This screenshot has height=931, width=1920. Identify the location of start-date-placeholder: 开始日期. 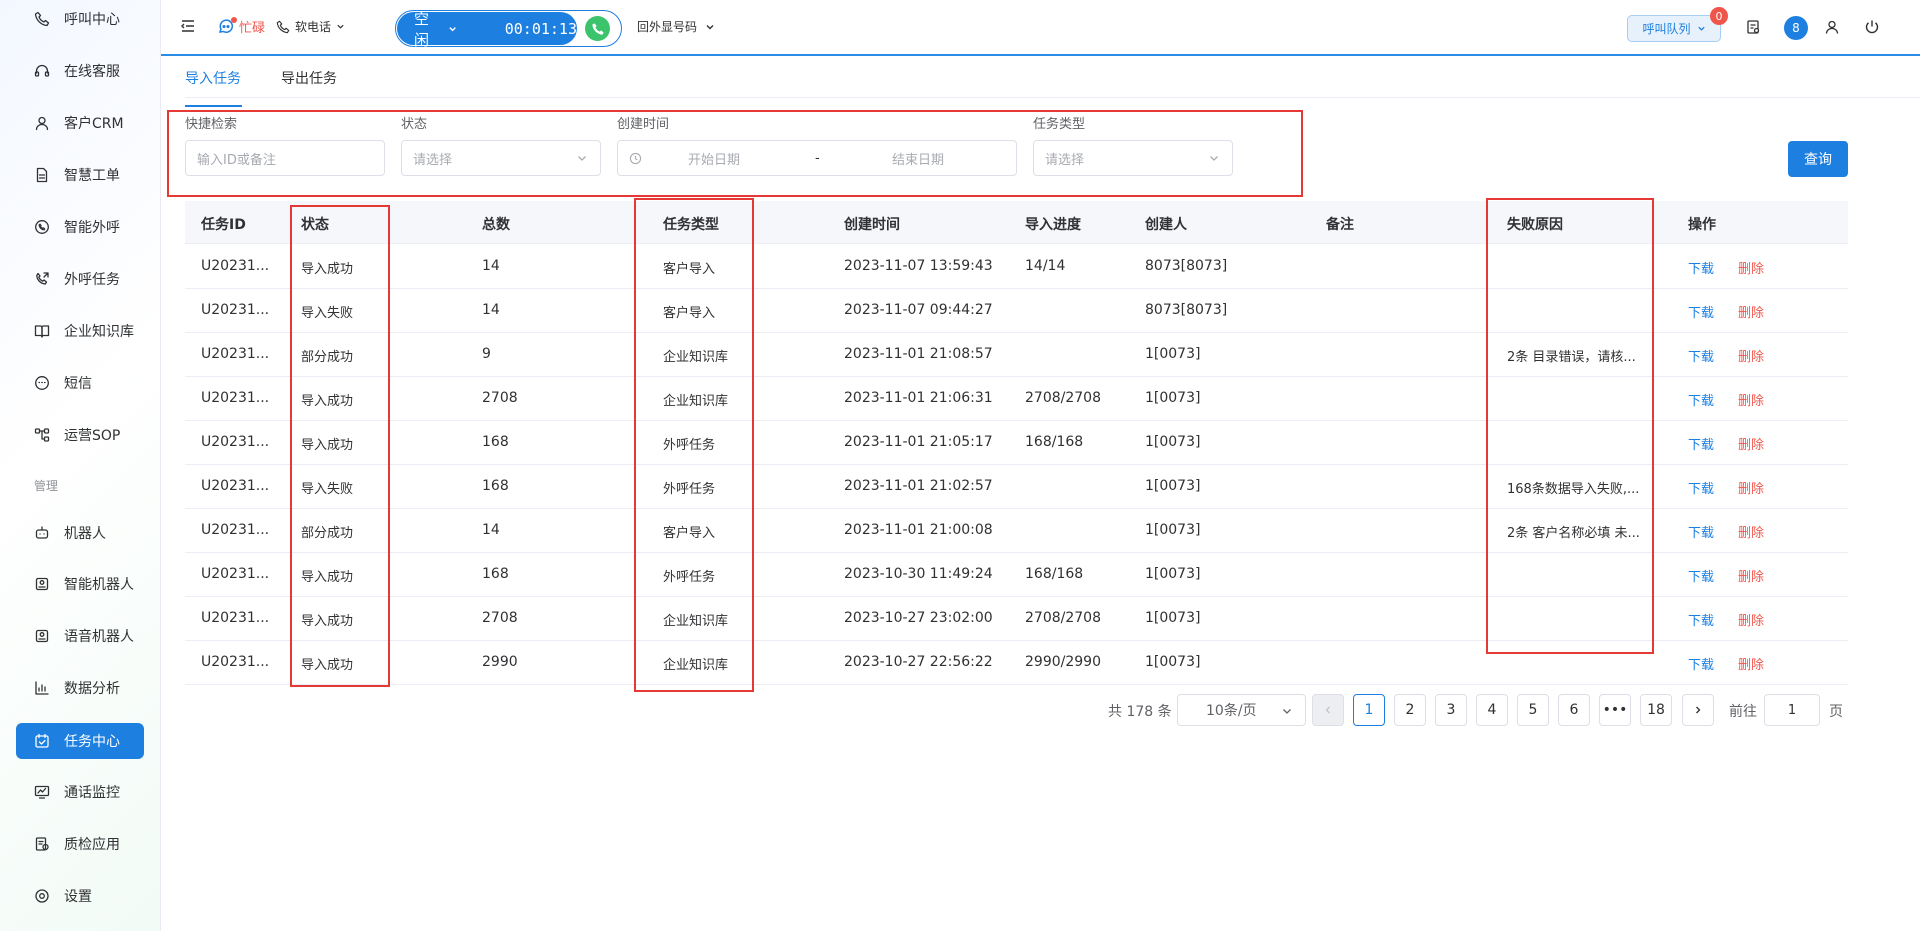
(714, 158).